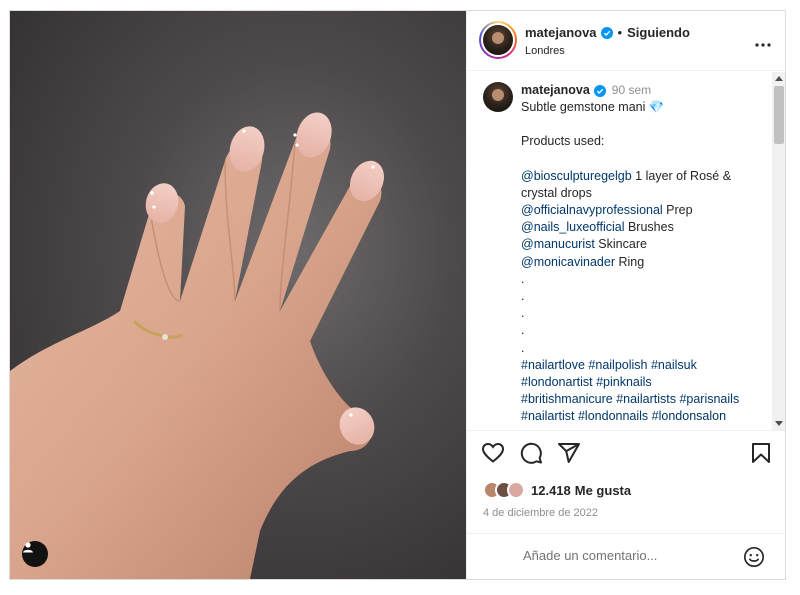  What do you see at coordinates (649, 227) in the screenshot?
I see `product-text: Brushes` at bounding box center [649, 227].